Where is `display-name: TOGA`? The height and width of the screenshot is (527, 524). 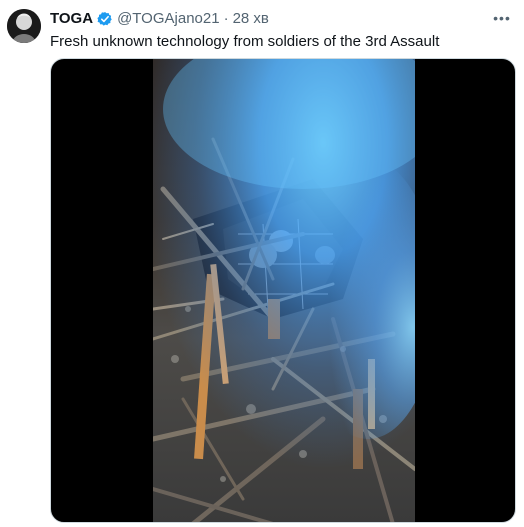
display-name: TOGA is located at coordinates (71, 19).